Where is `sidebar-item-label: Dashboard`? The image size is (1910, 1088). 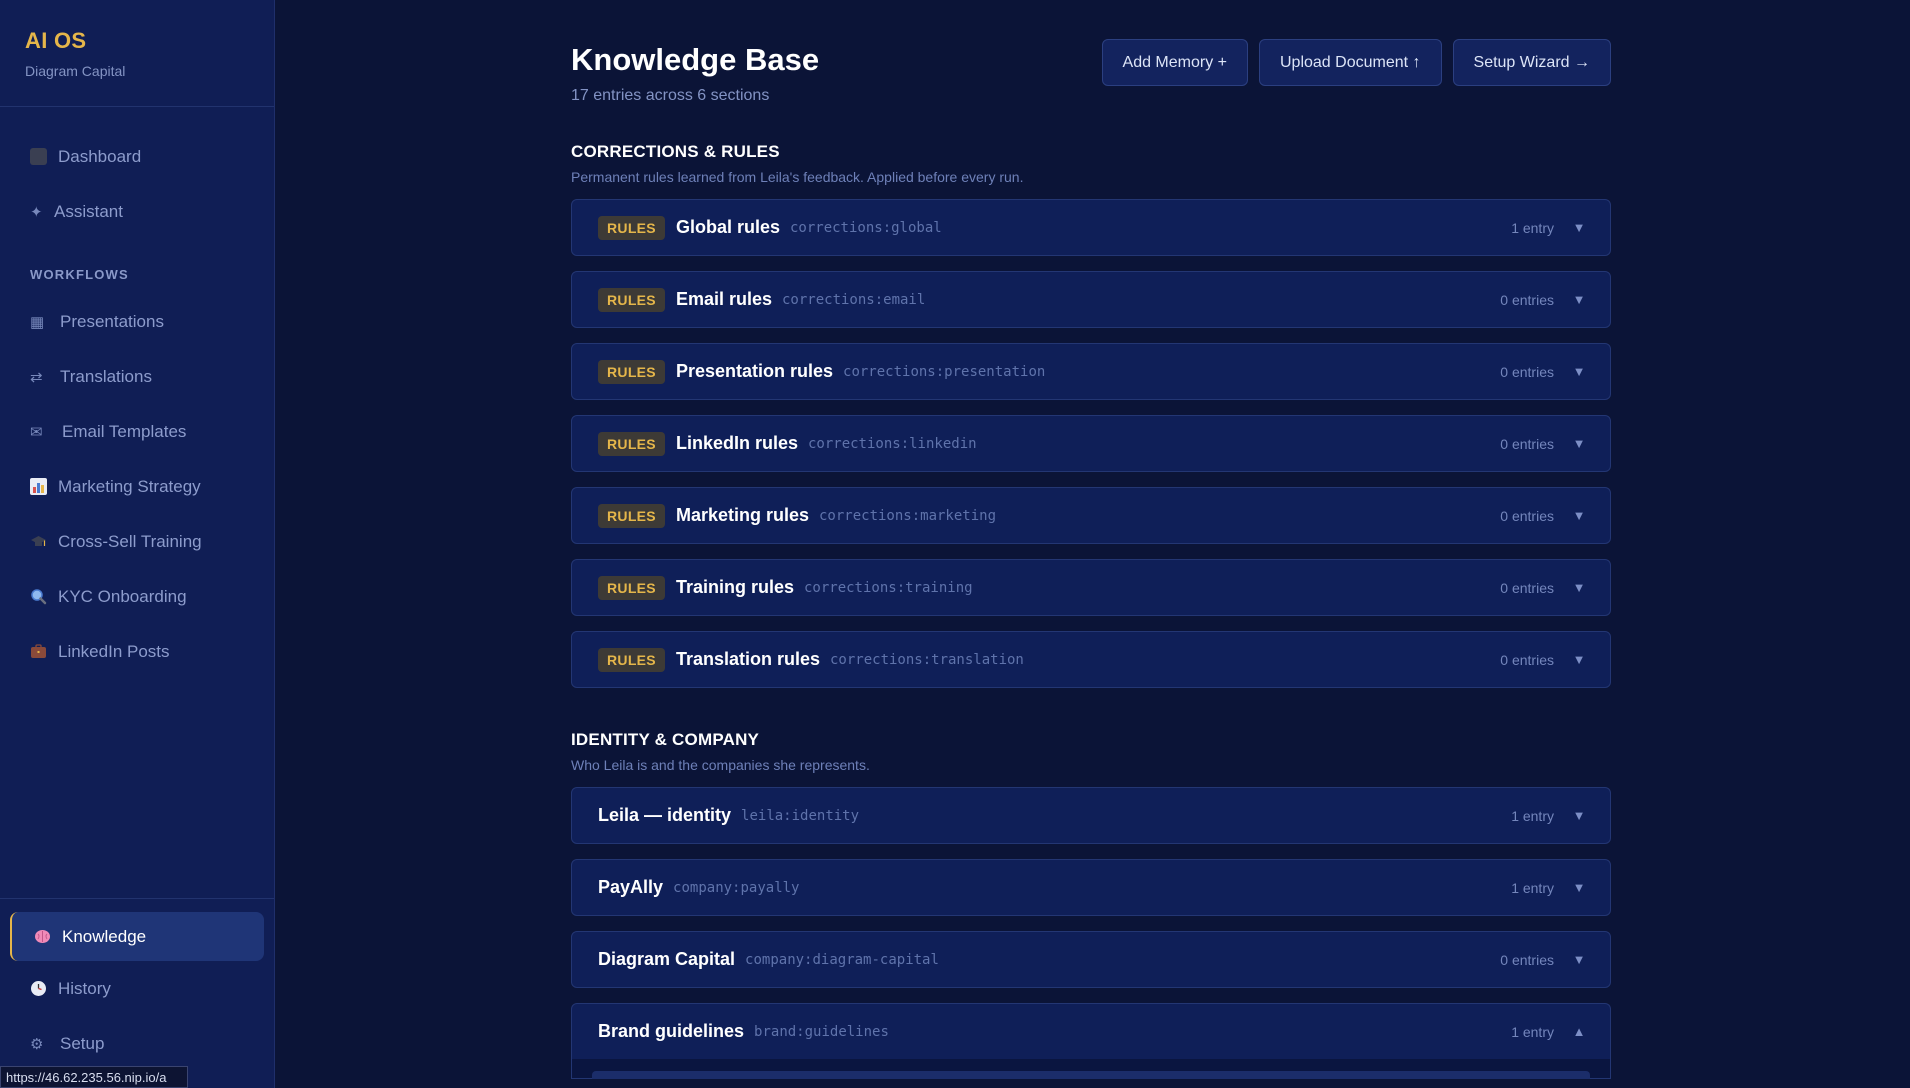 sidebar-item-label: Dashboard is located at coordinates (100, 156).